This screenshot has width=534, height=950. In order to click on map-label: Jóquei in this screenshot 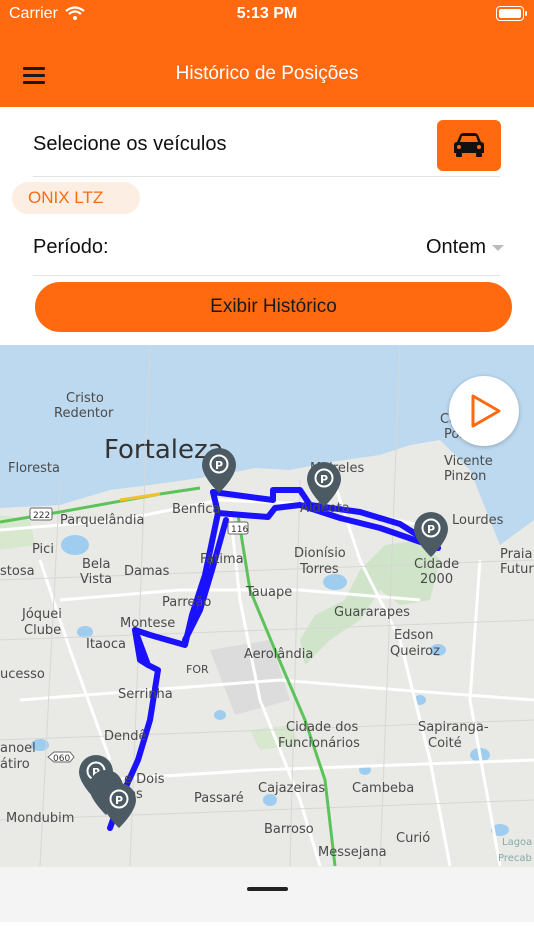, I will do `click(41, 614)`.